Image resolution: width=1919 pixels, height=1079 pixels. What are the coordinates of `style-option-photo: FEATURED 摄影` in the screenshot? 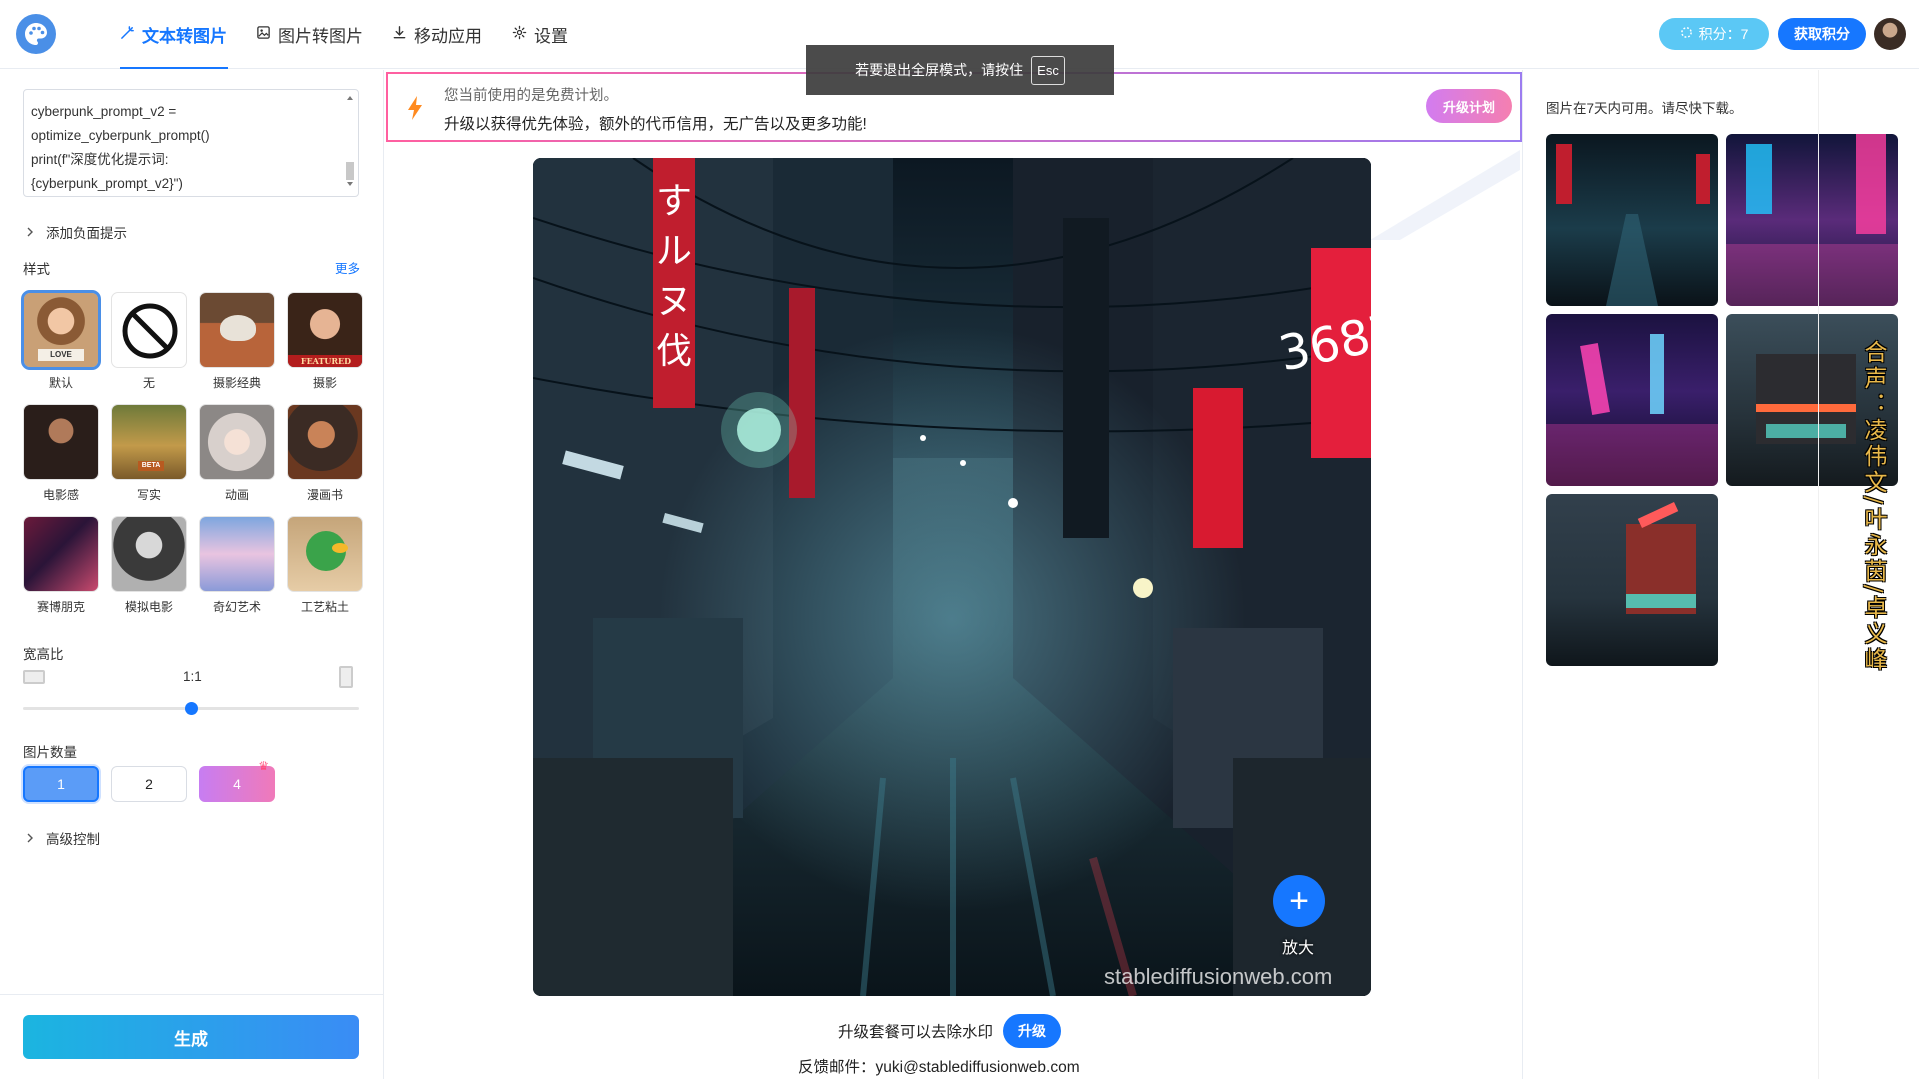 It's located at (325, 341).